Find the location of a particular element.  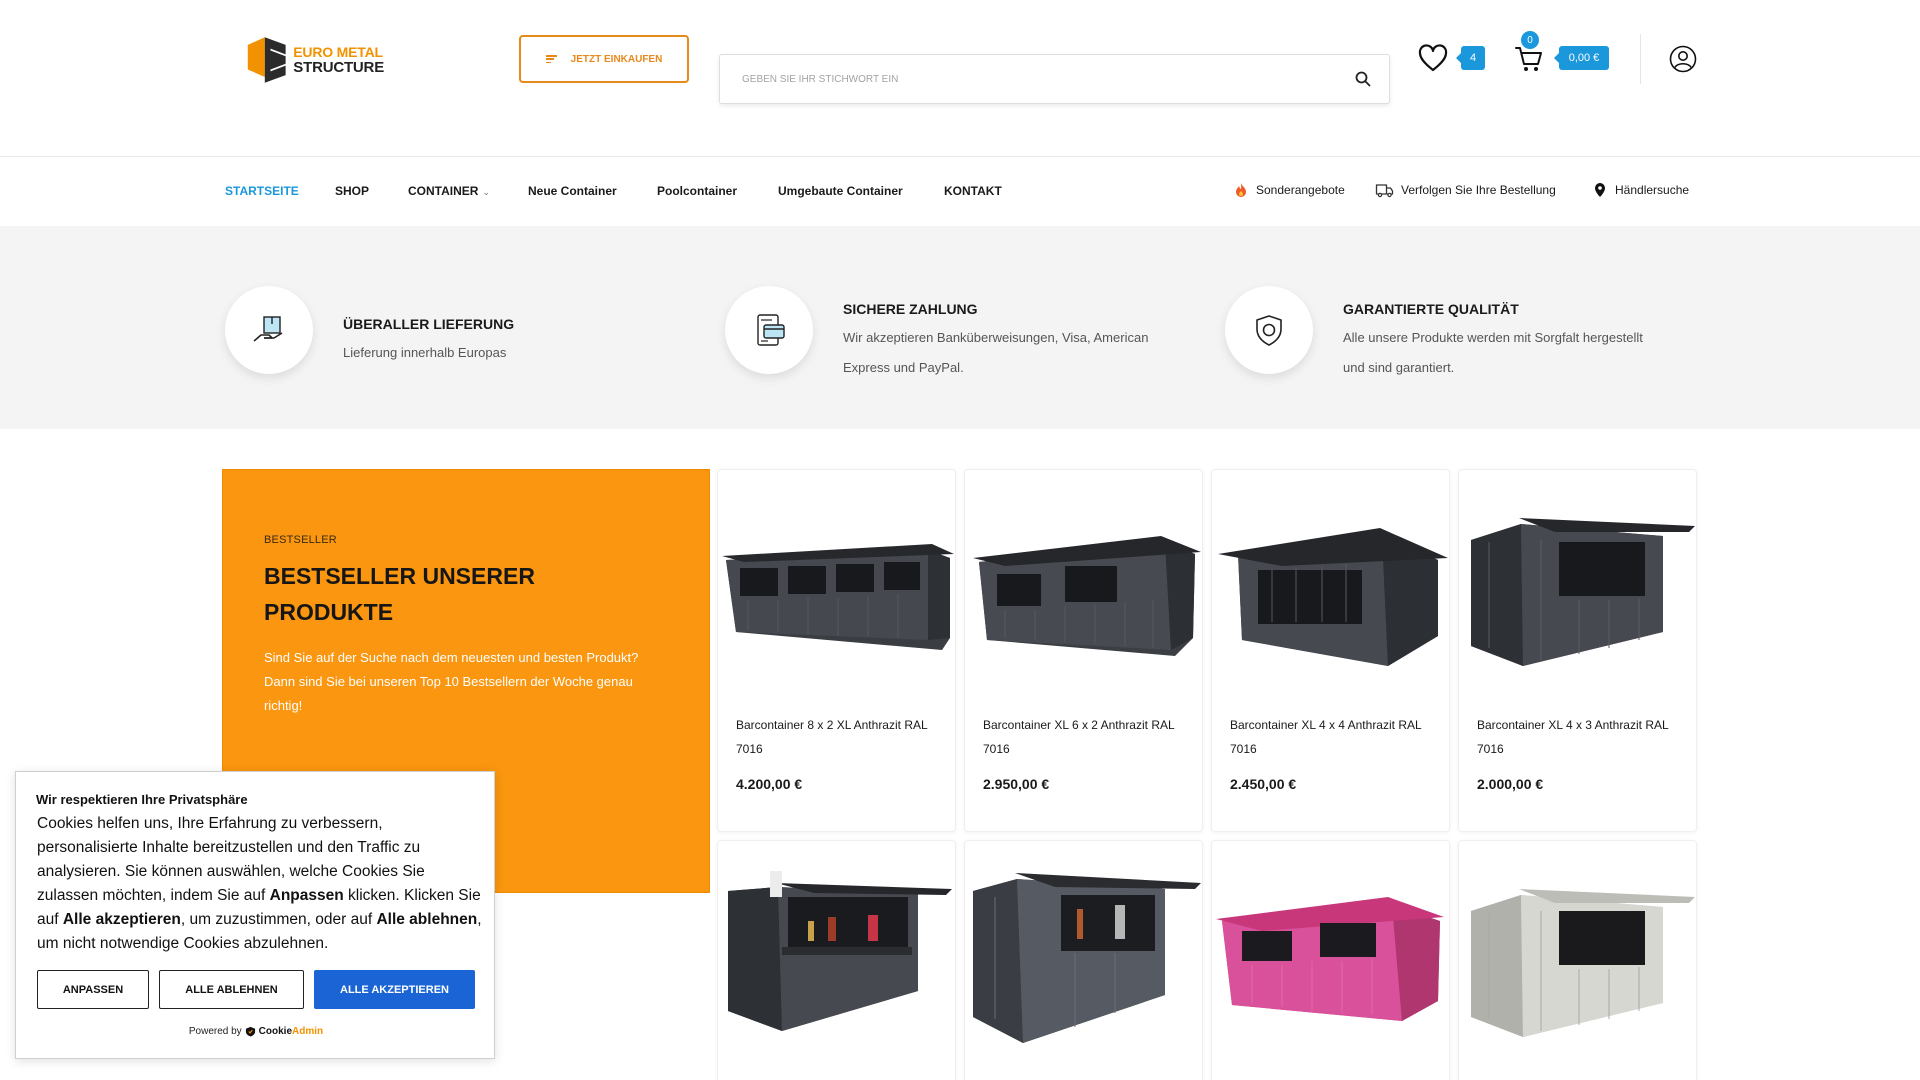

product-price: 2.950,00 € is located at coordinates (1016, 784).